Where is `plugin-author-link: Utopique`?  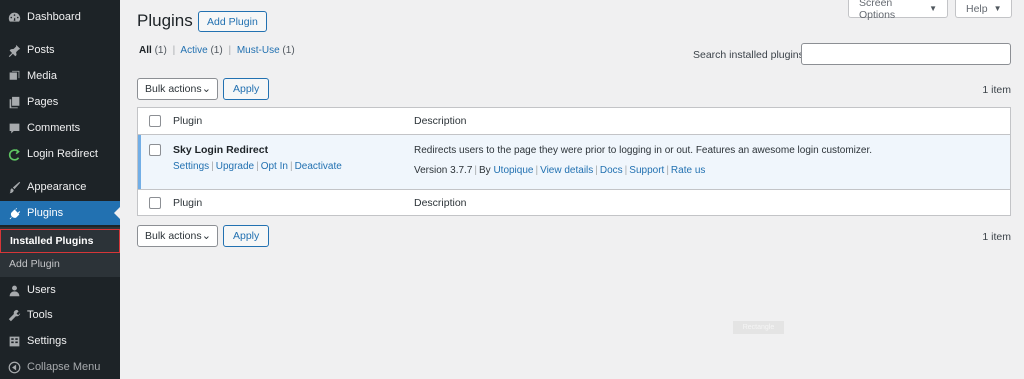 plugin-author-link: Utopique is located at coordinates (513, 170).